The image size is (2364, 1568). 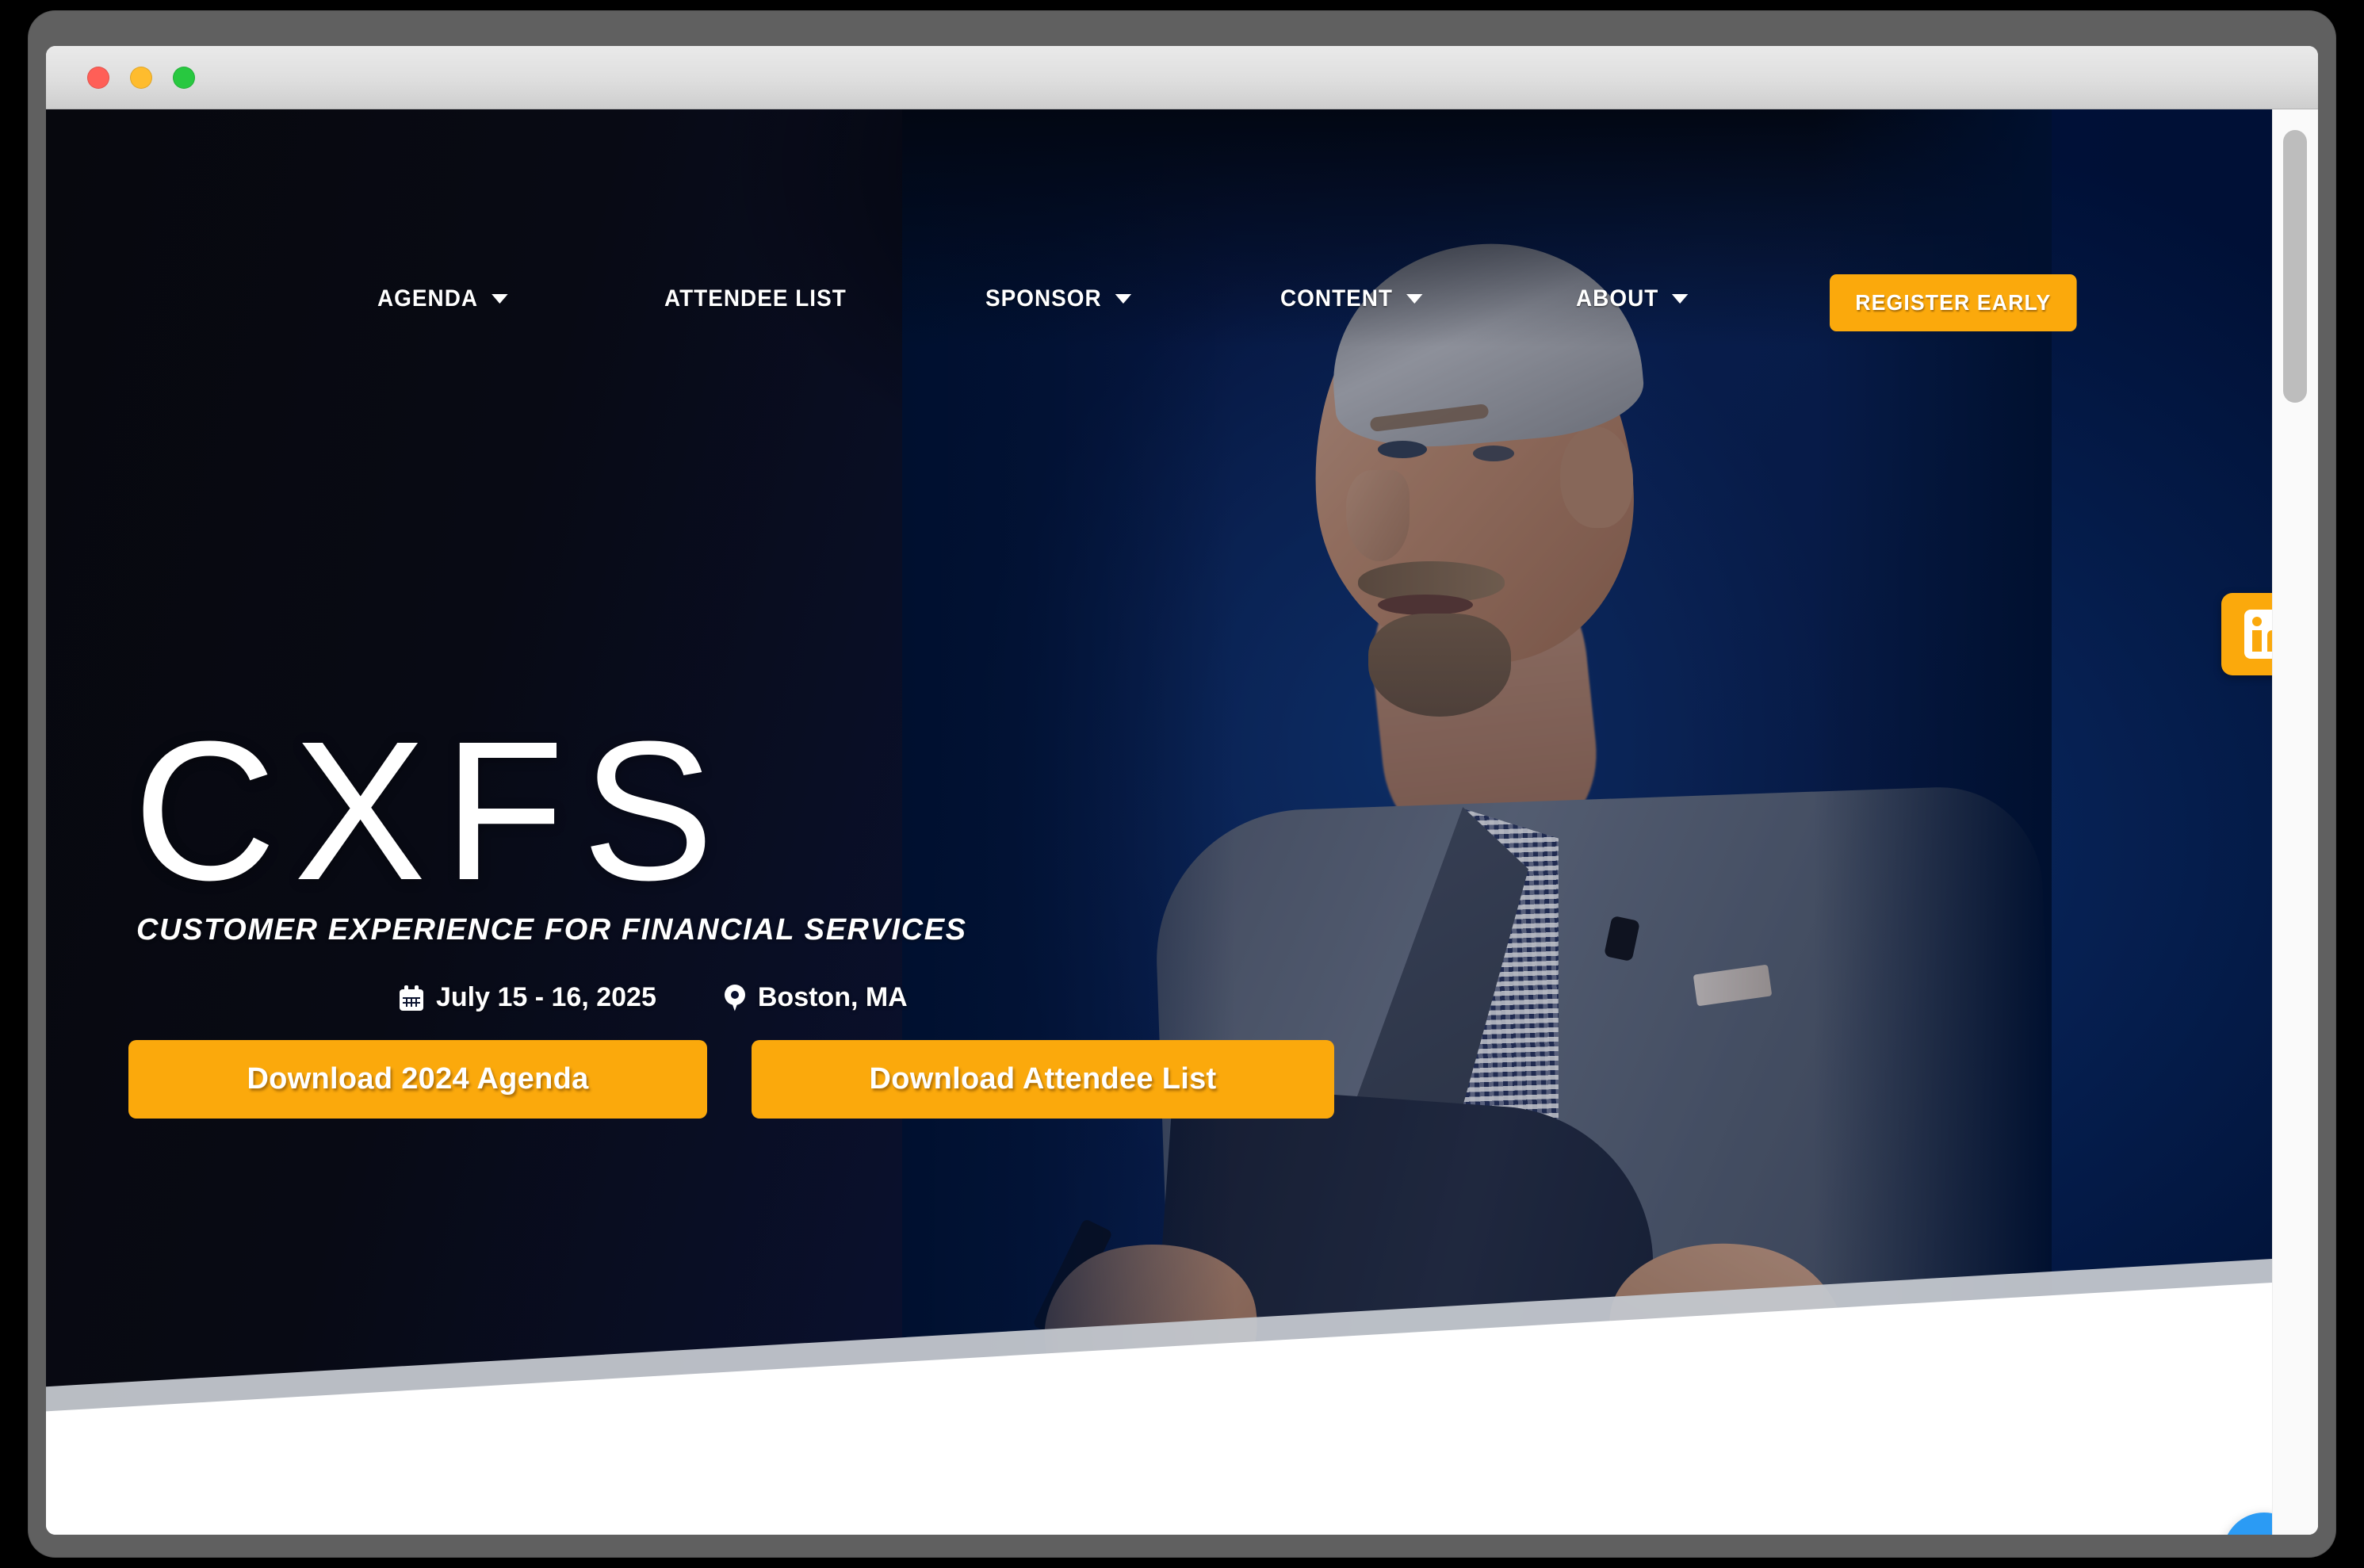 What do you see at coordinates (432, 810) in the screenshot?
I see `event-logo: CXFS` at bounding box center [432, 810].